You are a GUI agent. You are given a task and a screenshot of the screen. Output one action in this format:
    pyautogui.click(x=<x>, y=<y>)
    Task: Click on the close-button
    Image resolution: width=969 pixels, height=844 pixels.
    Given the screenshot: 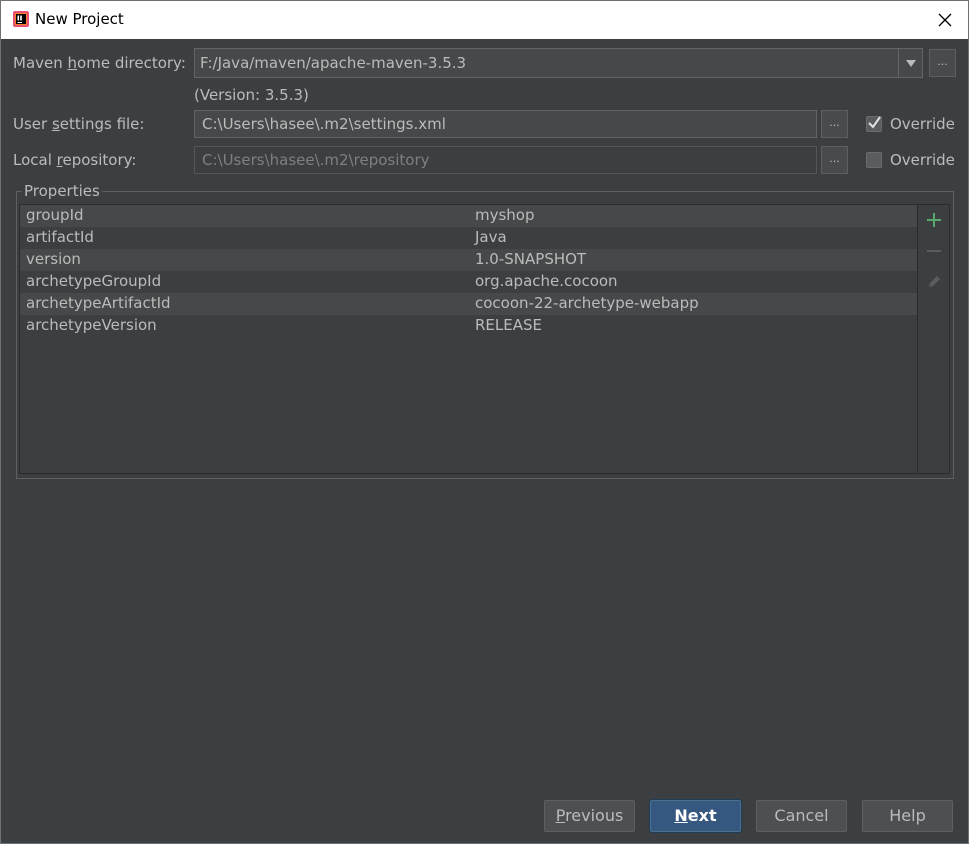 What is the action you would take?
    pyautogui.click(x=945, y=20)
    